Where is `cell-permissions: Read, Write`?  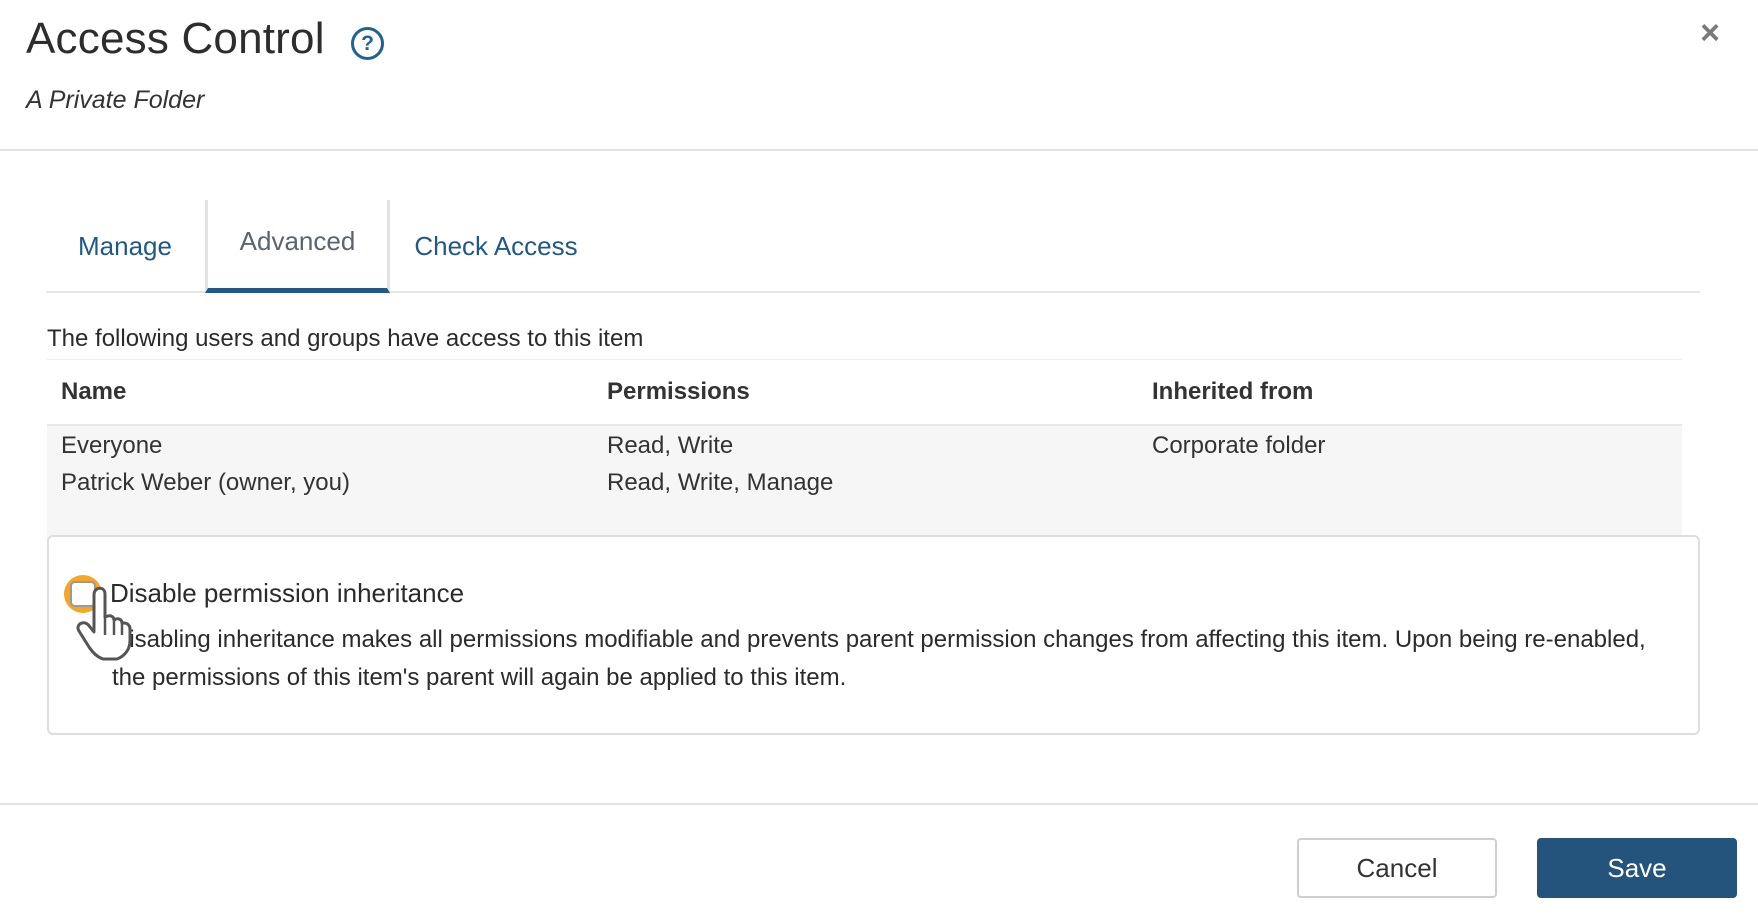 cell-permissions: Read, Write is located at coordinates (670, 445).